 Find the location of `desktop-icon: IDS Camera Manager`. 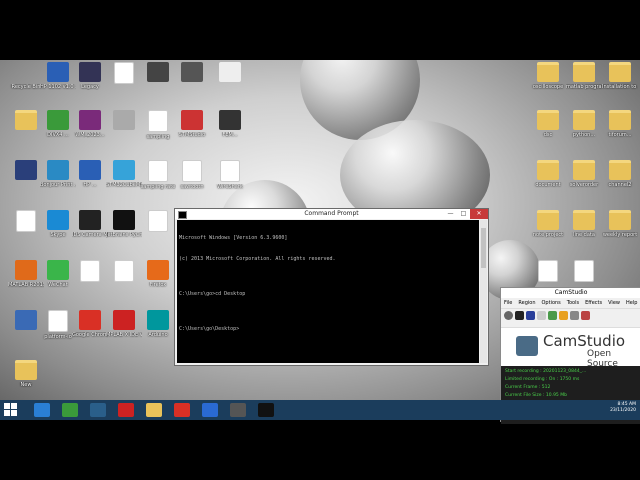

desktop-icon: IDS Camera Manager is located at coordinates (90, 229).